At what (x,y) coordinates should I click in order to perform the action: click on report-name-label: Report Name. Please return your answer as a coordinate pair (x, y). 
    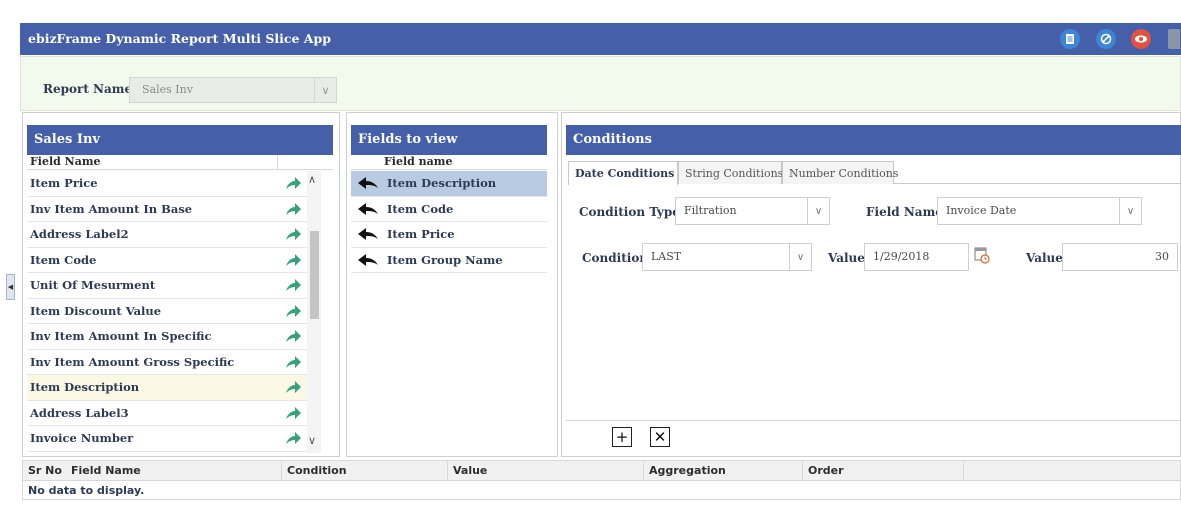
    Looking at the image, I should click on (88, 89).